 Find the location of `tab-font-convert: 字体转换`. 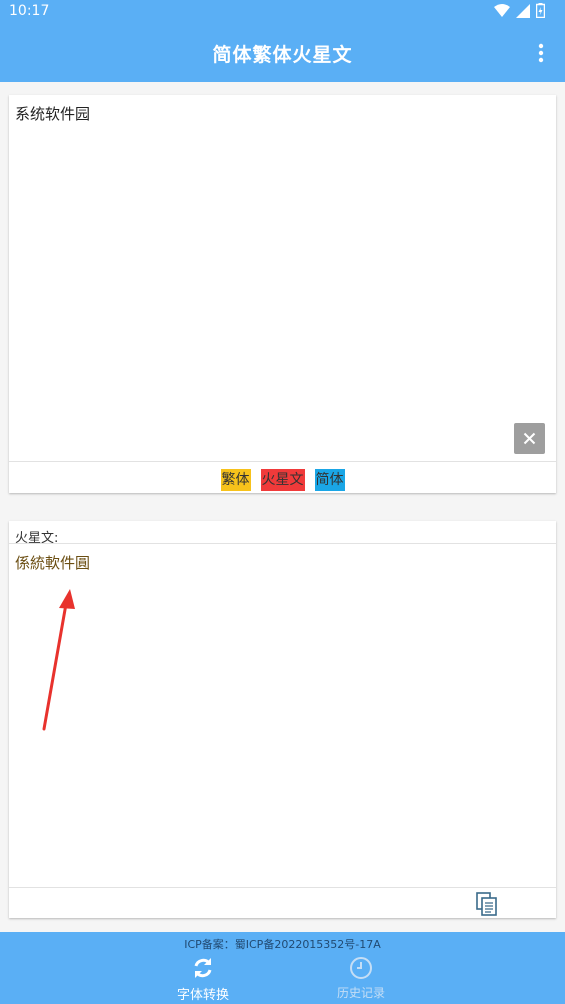

tab-font-convert: 字体转换 is located at coordinates (203, 979).